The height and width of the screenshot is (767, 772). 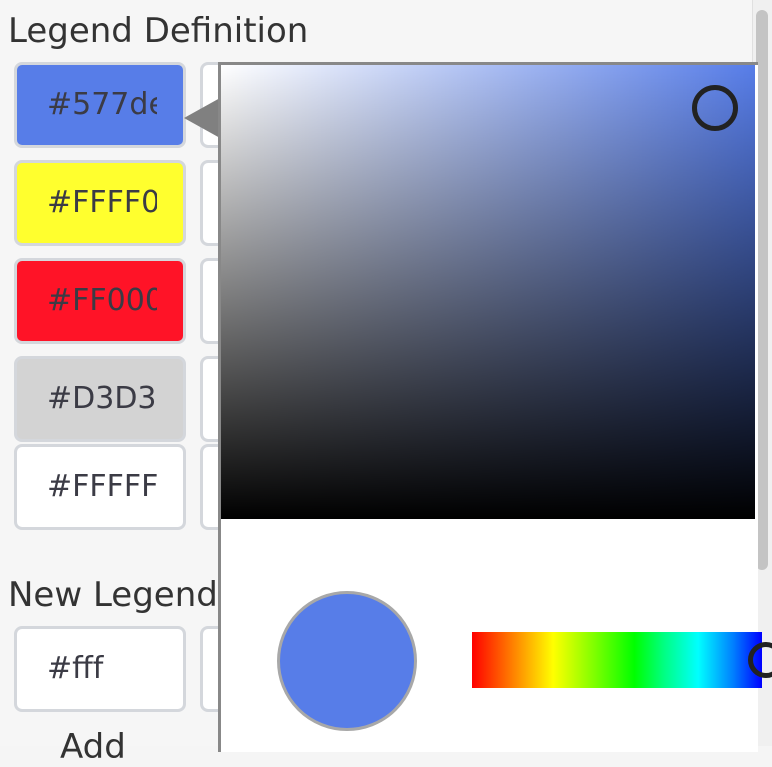 I want to click on picker-pointer-arrow, so click(x=202, y=118).